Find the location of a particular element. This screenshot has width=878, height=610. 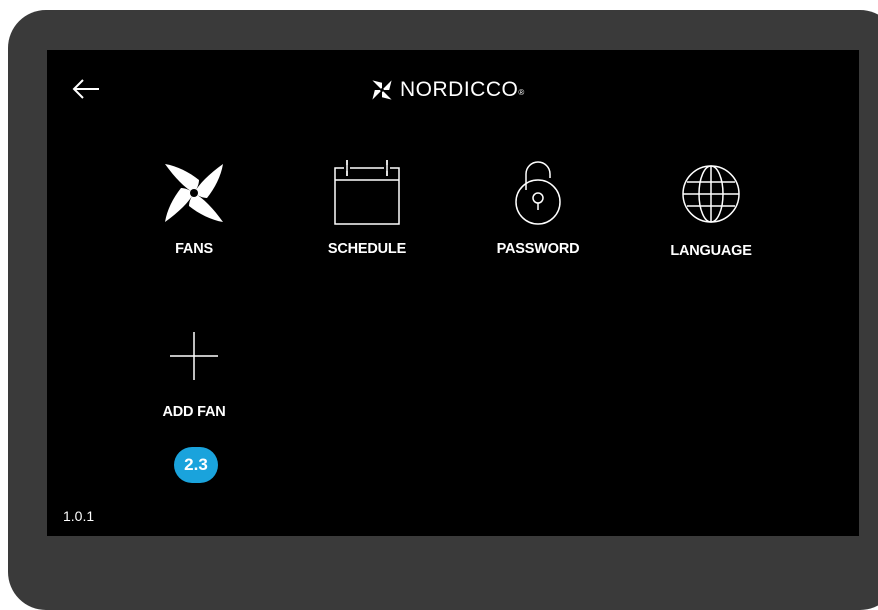

padlock-icon is located at coordinates (538, 193).